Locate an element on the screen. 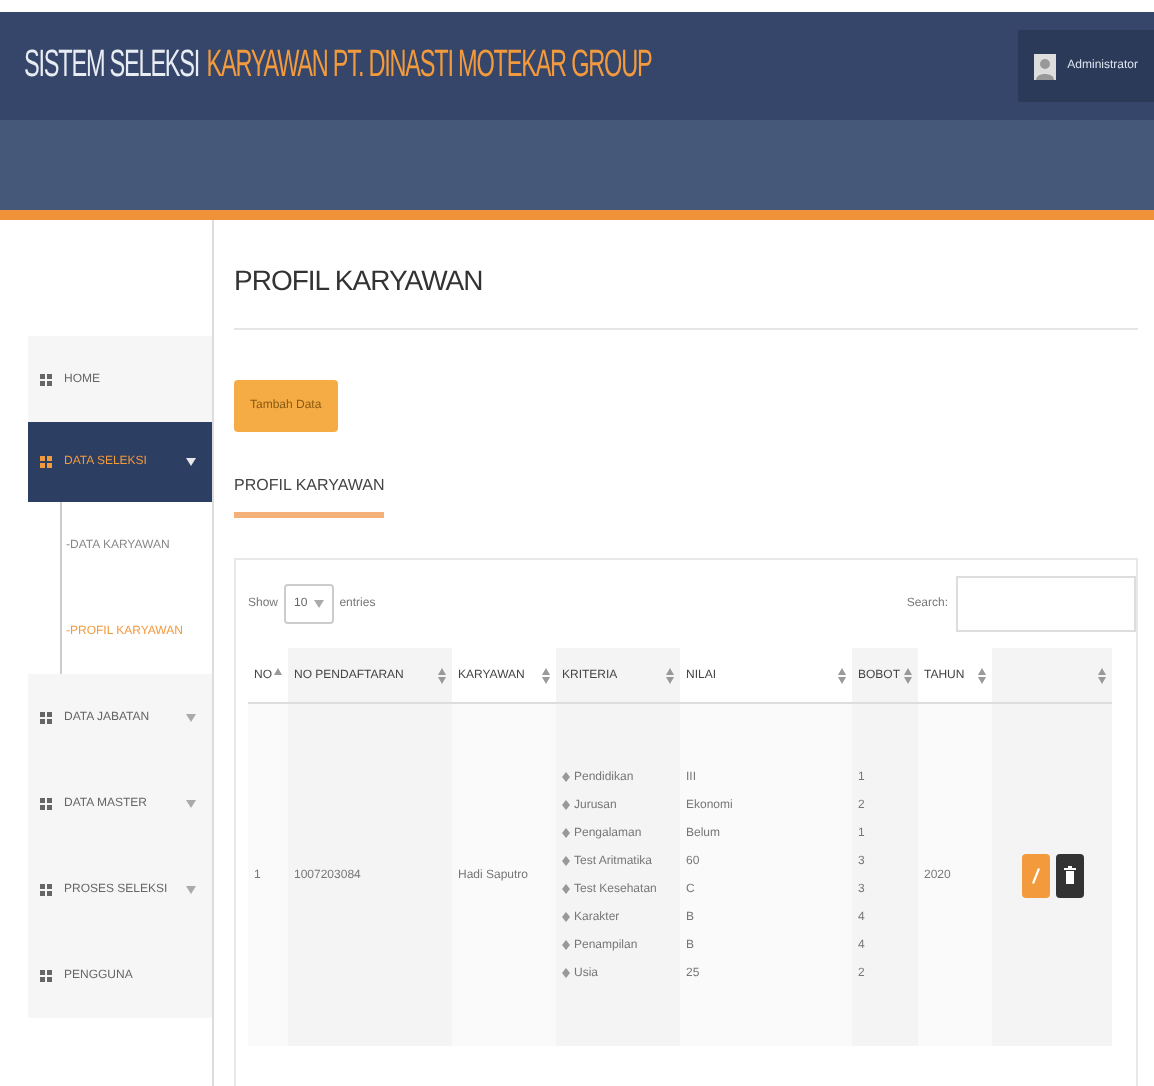 The image size is (1154, 1086). app-title: SISTEM SELEKSI is located at coordinates (112, 66).